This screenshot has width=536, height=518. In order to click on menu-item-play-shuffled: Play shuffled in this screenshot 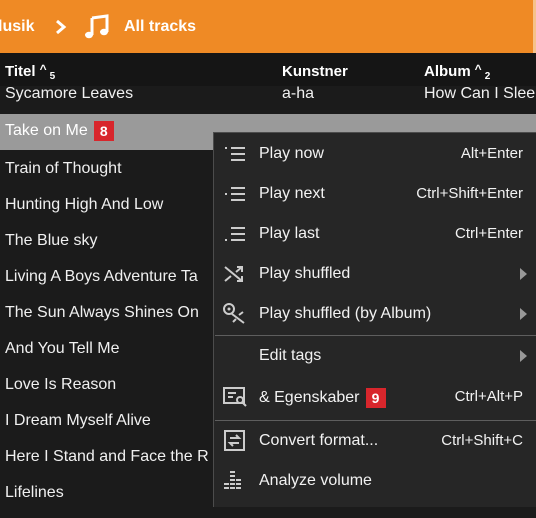, I will do `click(375, 274)`.